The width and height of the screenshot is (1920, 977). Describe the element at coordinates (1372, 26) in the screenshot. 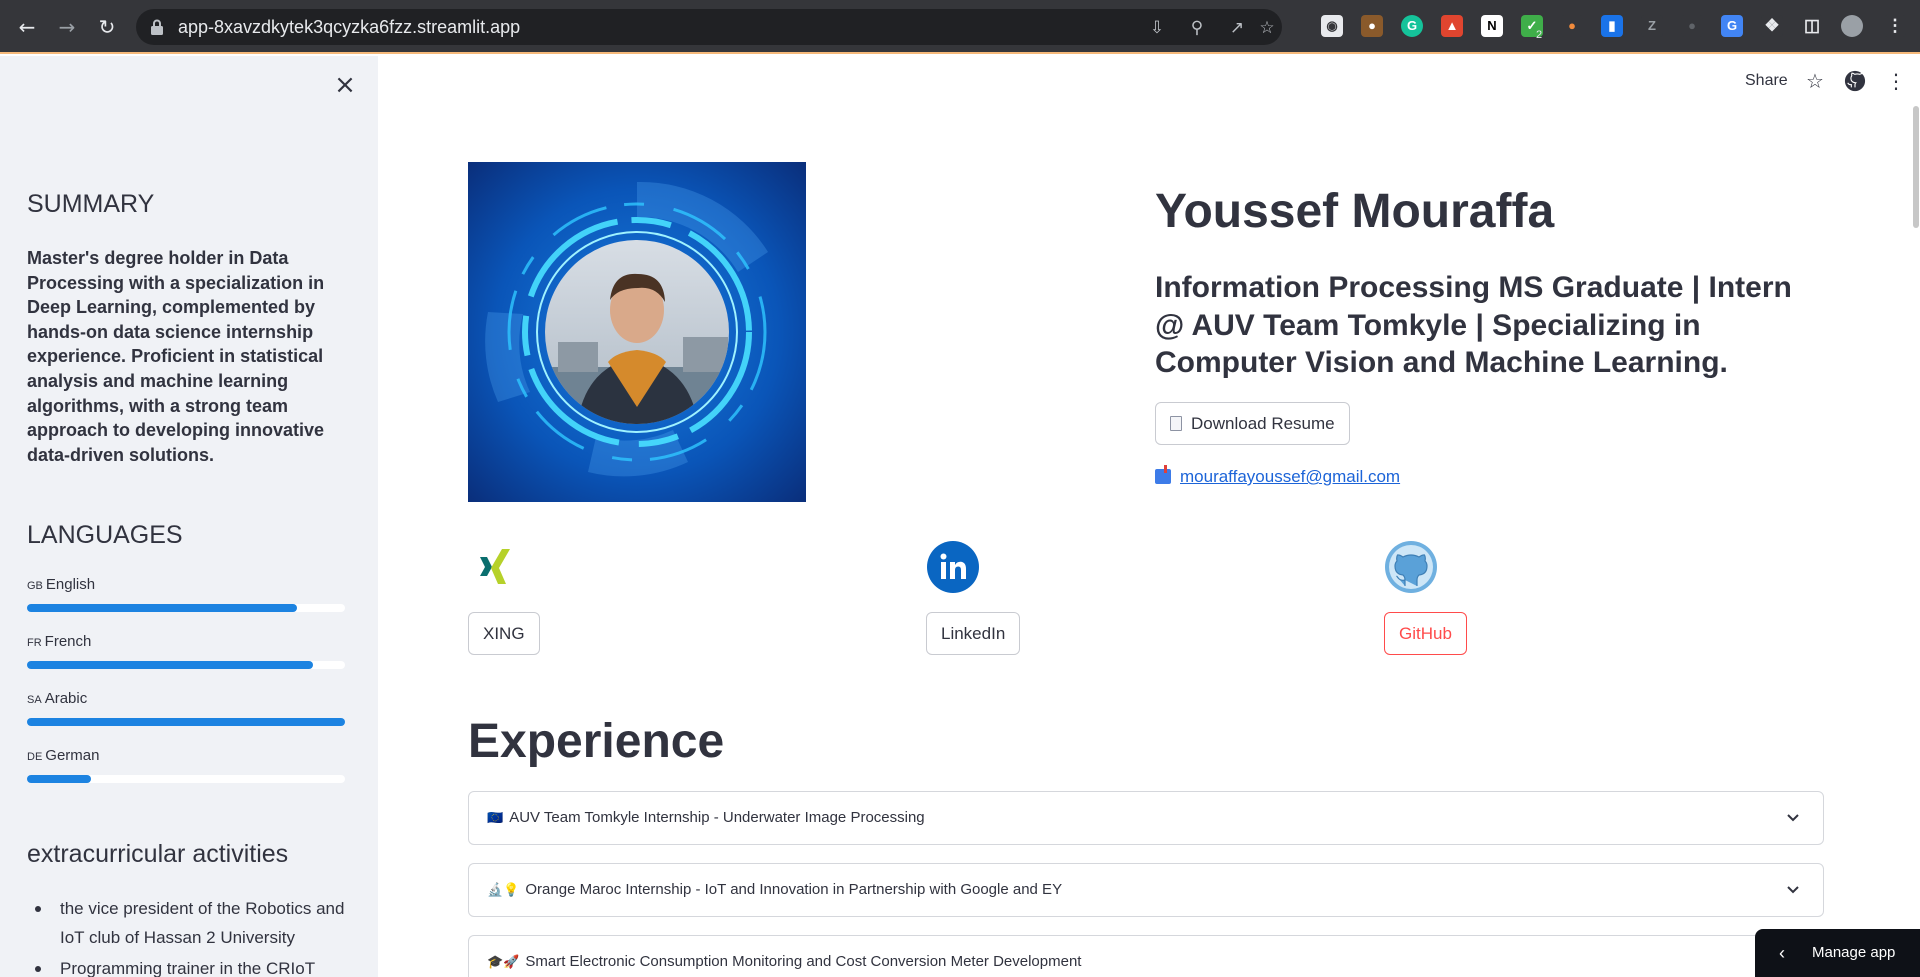

I see `extension-cookie-icon: ●` at that location.